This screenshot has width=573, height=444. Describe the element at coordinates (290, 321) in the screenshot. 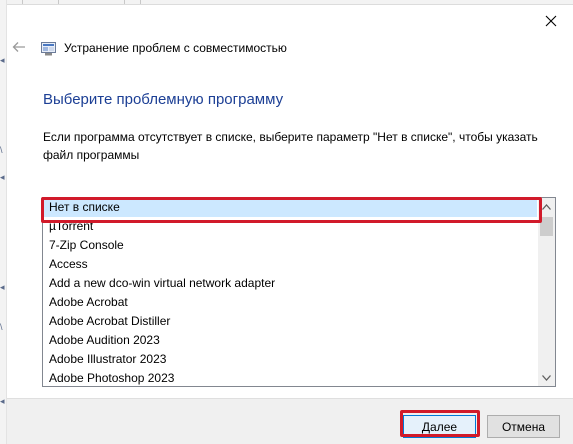

I see `list-item: Adobe Acrobat Distiller` at that location.